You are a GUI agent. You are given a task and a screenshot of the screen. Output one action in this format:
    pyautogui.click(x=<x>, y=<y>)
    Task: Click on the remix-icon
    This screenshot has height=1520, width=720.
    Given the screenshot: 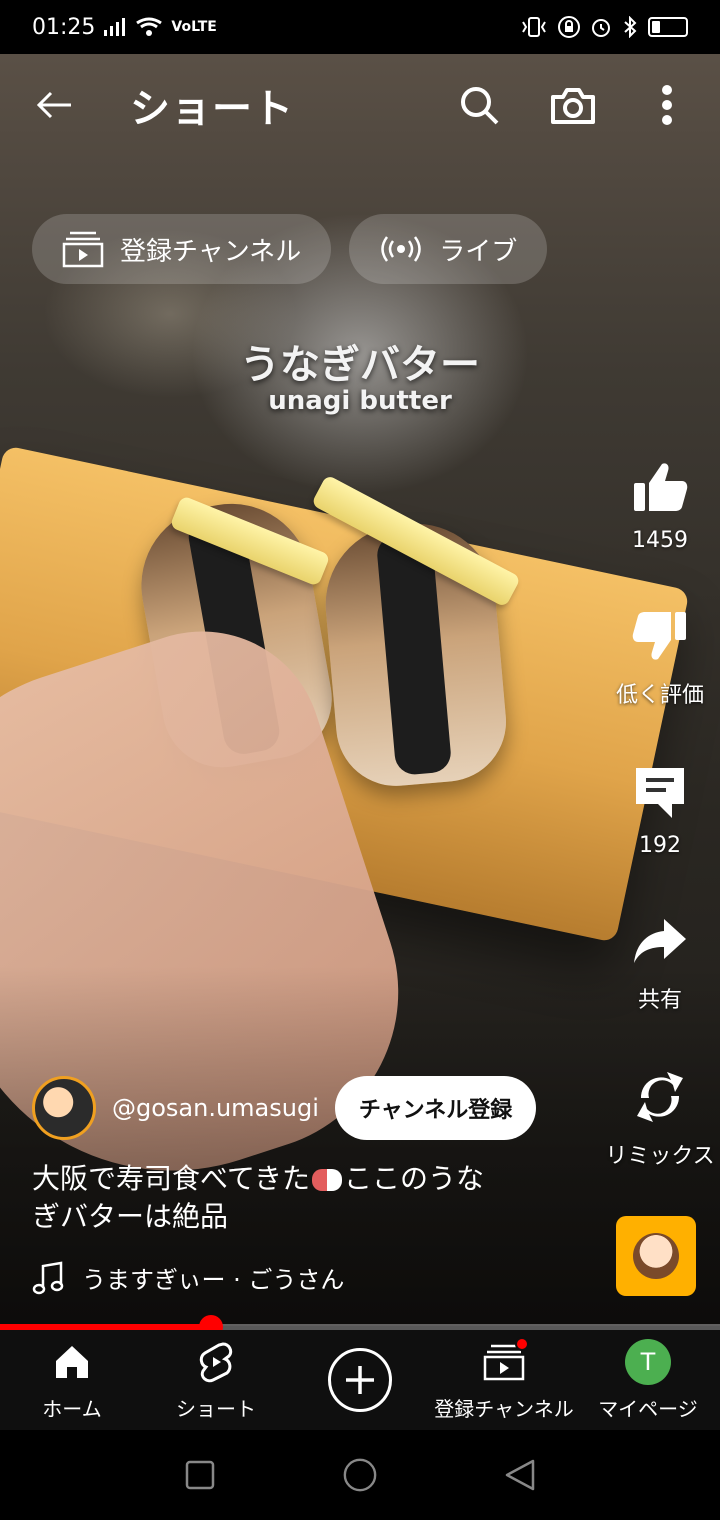 What is the action you would take?
    pyautogui.click(x=660, y=1097)
    